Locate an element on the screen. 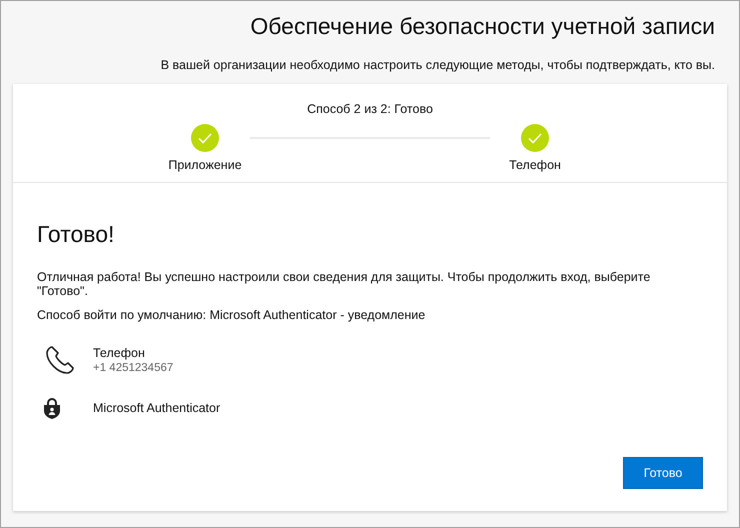 This screenshot has width=740, height=528. phone-icon is located at coordinates (59, 360).